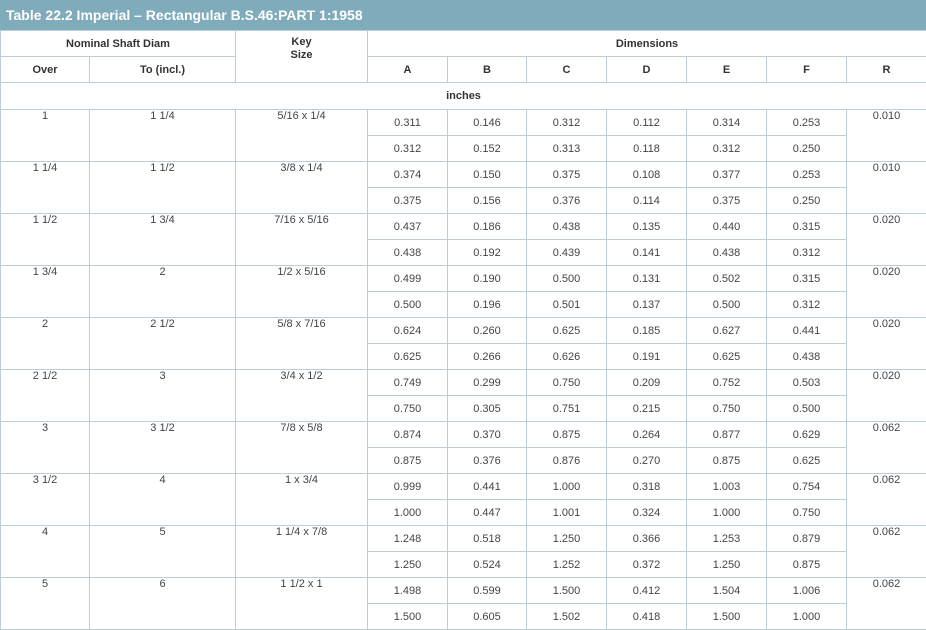 Image resolution: width=926 pixels, height=630 pixels. What do you see at coordinates (407, 200) in the screenshot?
I see `dimension-a-min-cell: 0.375` at bounding box center [407, 200].